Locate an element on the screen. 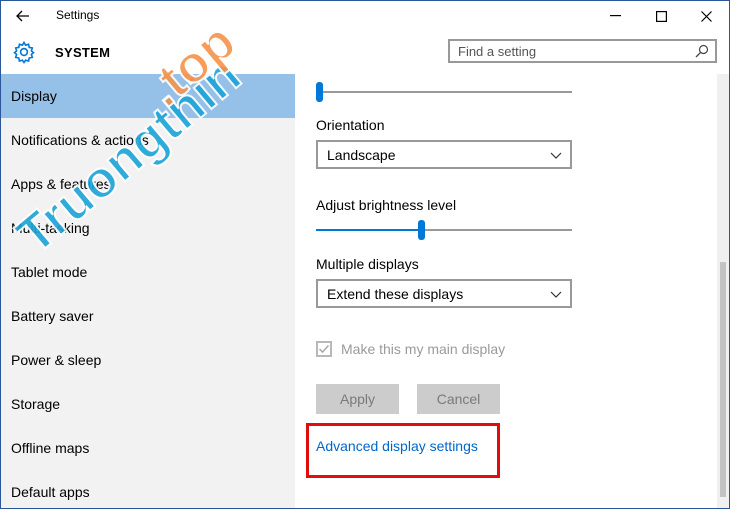 The height and width of the screenshot is (514, 730). search-box is located at coordinates (582, 51).